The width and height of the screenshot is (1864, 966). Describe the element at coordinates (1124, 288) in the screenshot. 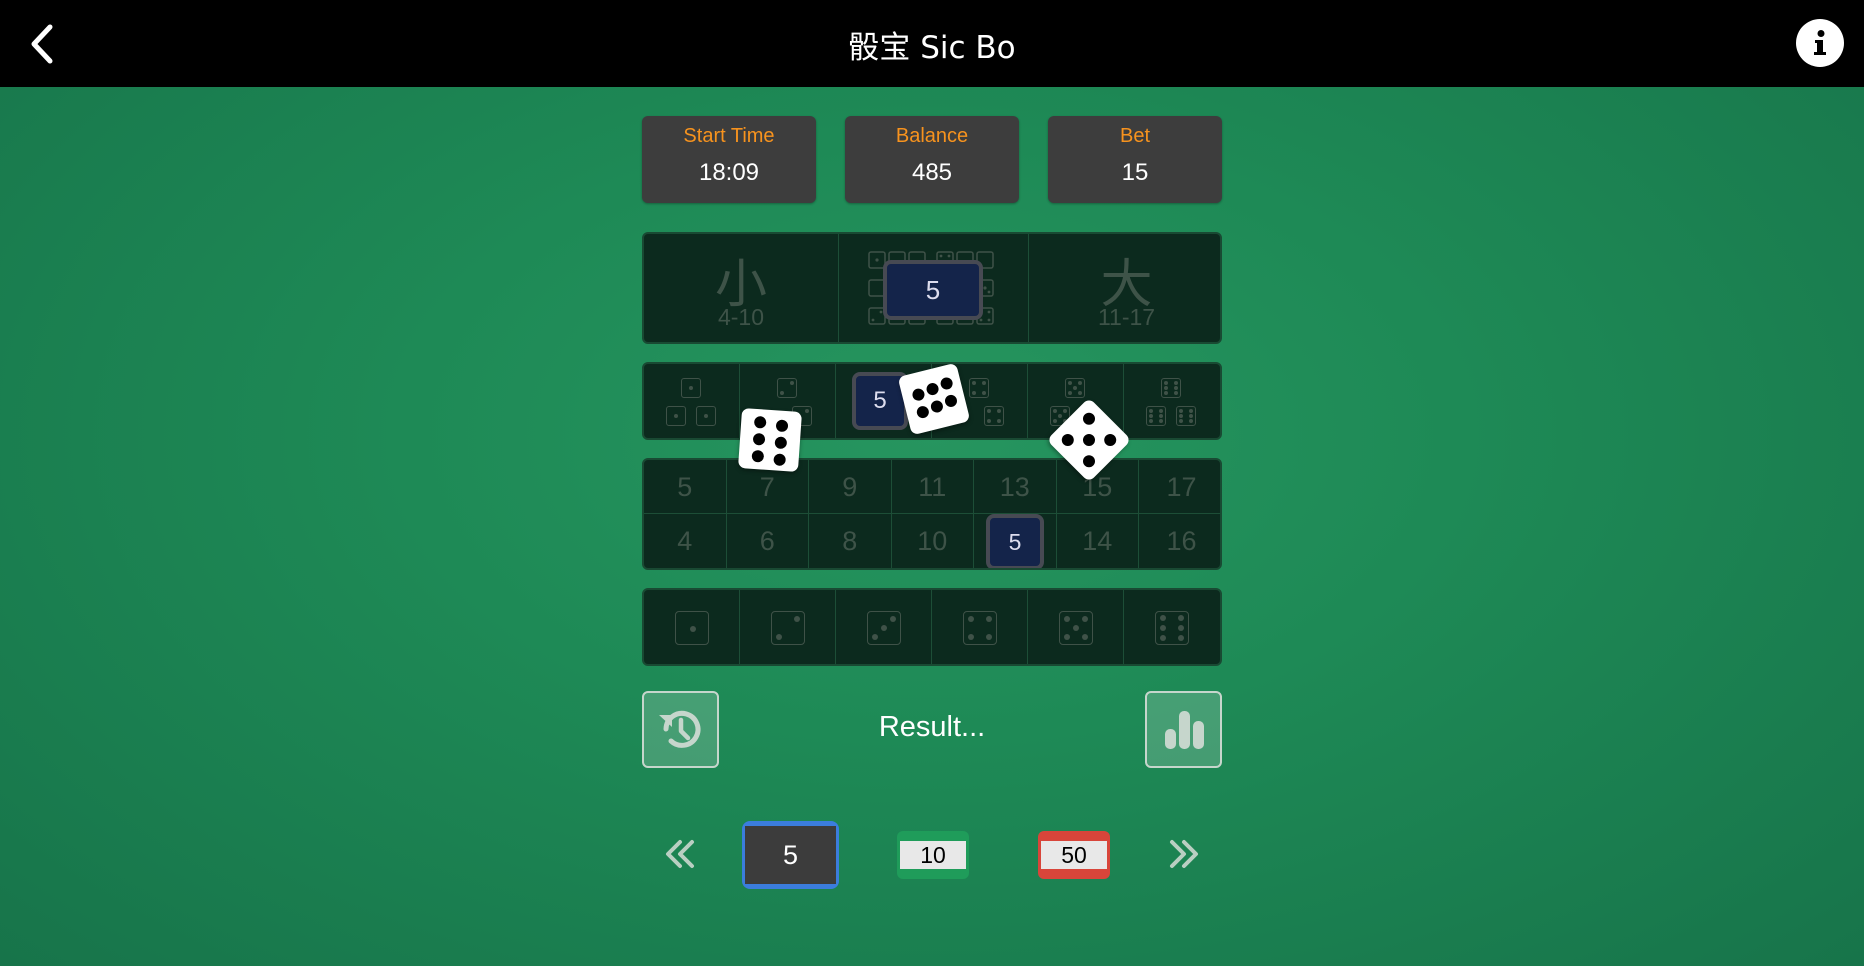

I see `bet-big: 大 11-17` at that location.